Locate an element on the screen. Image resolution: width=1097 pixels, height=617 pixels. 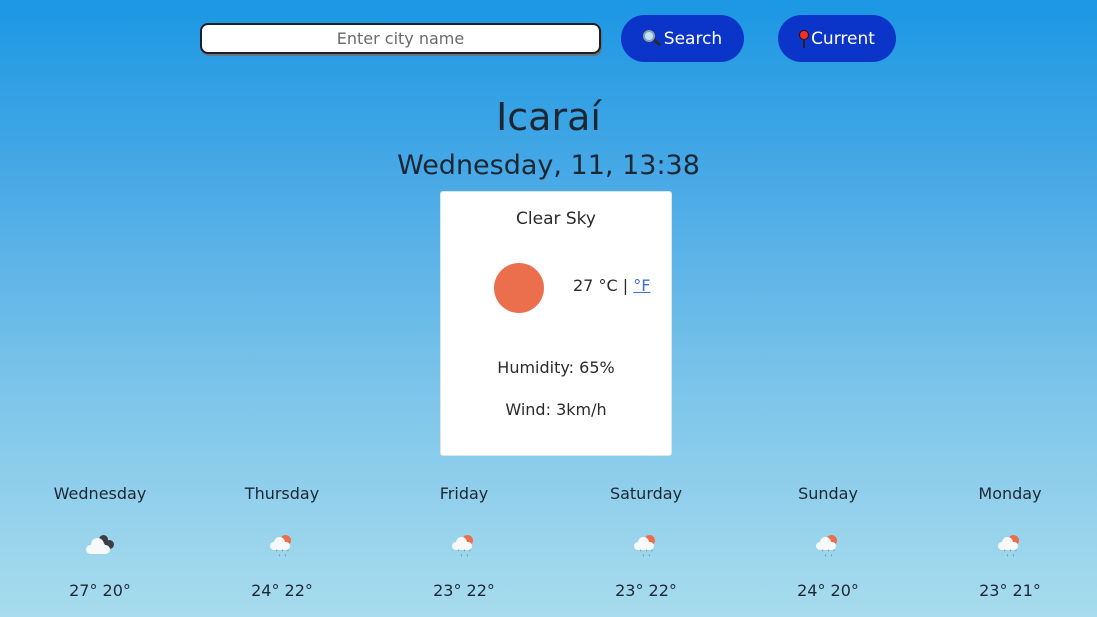
current-datetime: Wednesday, 11, 13:38 is located at coordinates (548, 165).